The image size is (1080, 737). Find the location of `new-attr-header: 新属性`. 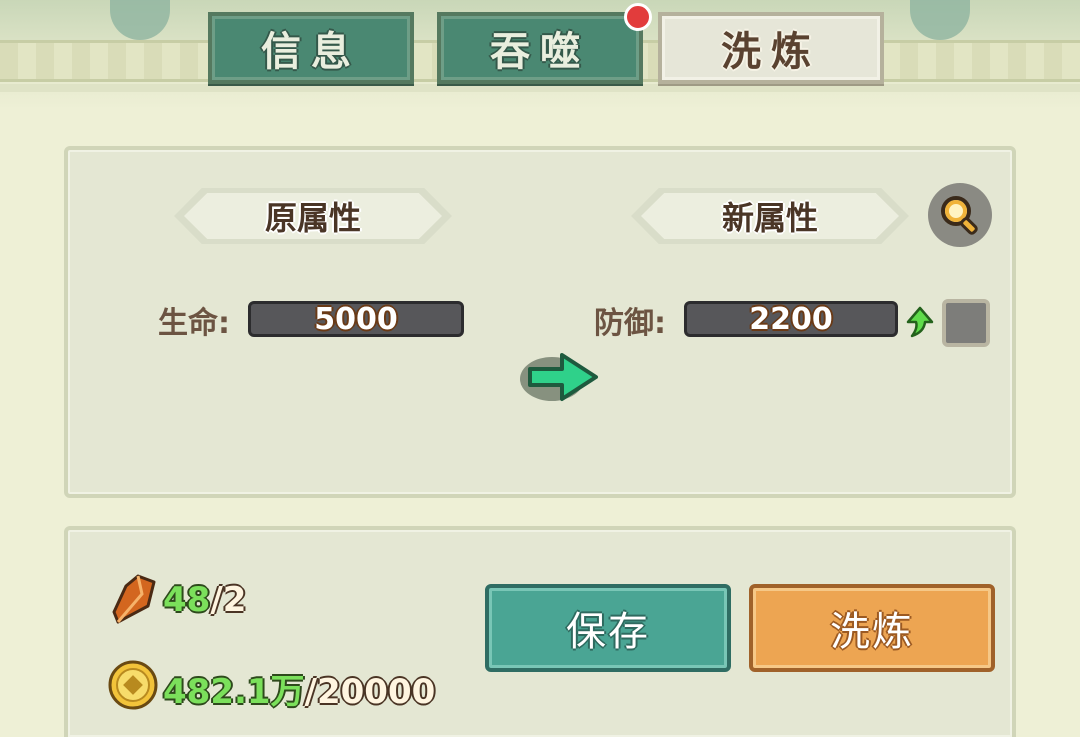

new-attr-header: 新属性 is located at coordinates (769, 218).